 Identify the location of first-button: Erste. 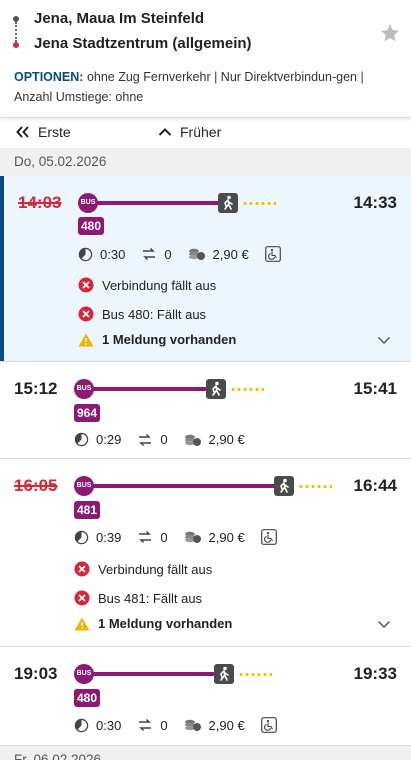
(43, 132).